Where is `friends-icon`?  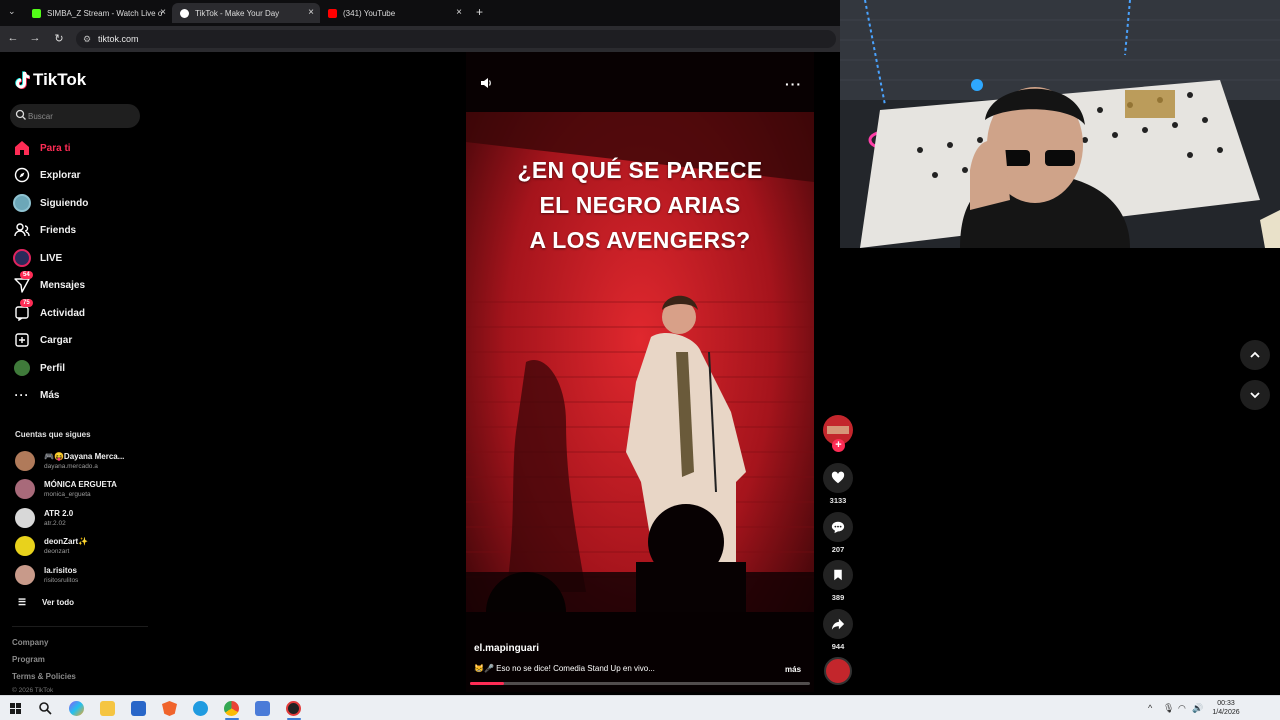
friends-icon is located at coordinates (22, 230).